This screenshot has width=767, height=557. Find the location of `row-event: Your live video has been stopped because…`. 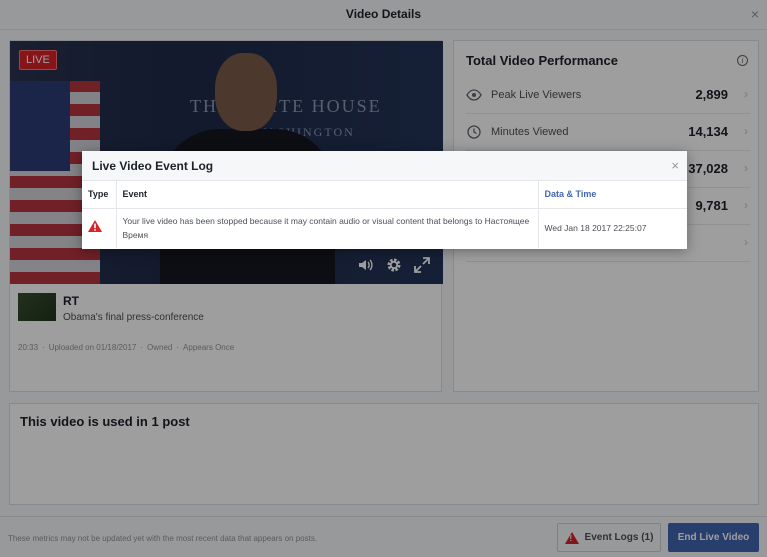

row-event: Your live video has been stopped because… is located at coordinates (327, 228).